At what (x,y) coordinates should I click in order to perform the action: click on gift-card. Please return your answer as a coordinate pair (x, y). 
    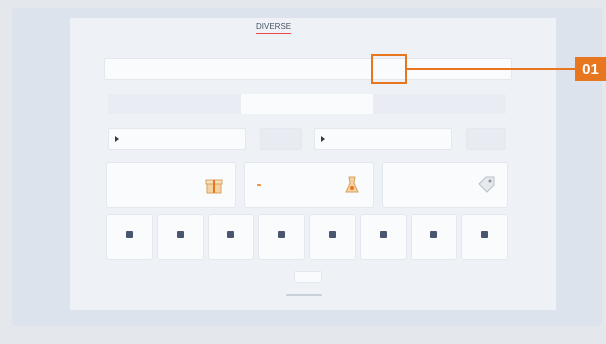
    Looking at the image, I should click on (171, 185).